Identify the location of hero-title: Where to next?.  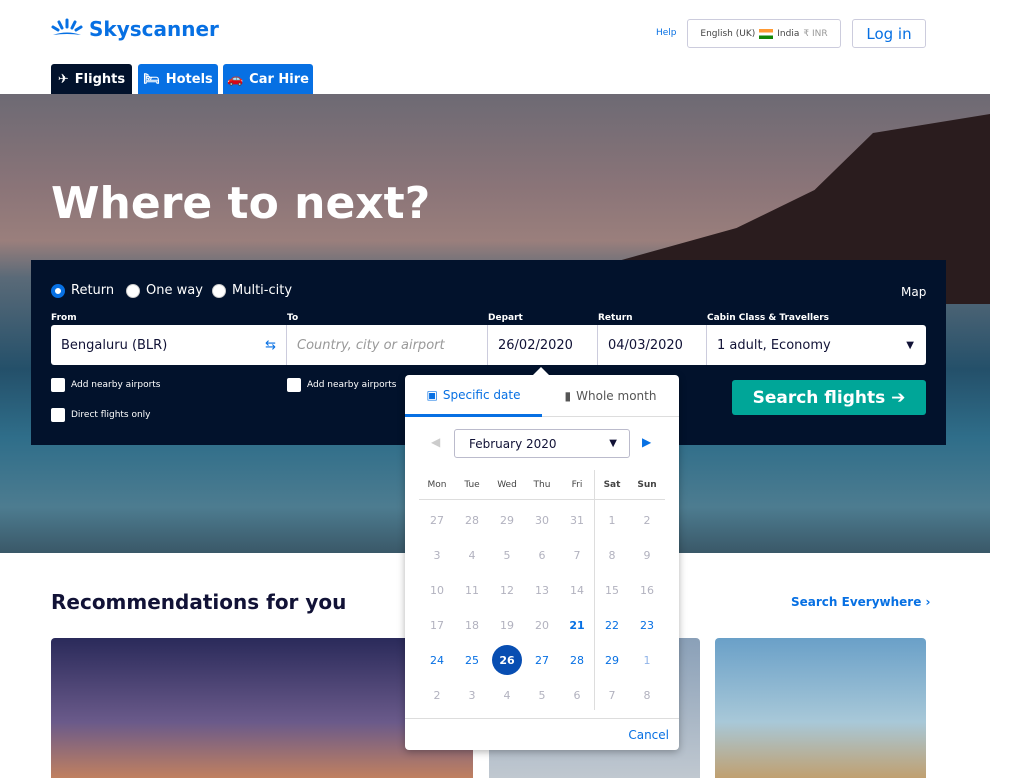
(241, 203).